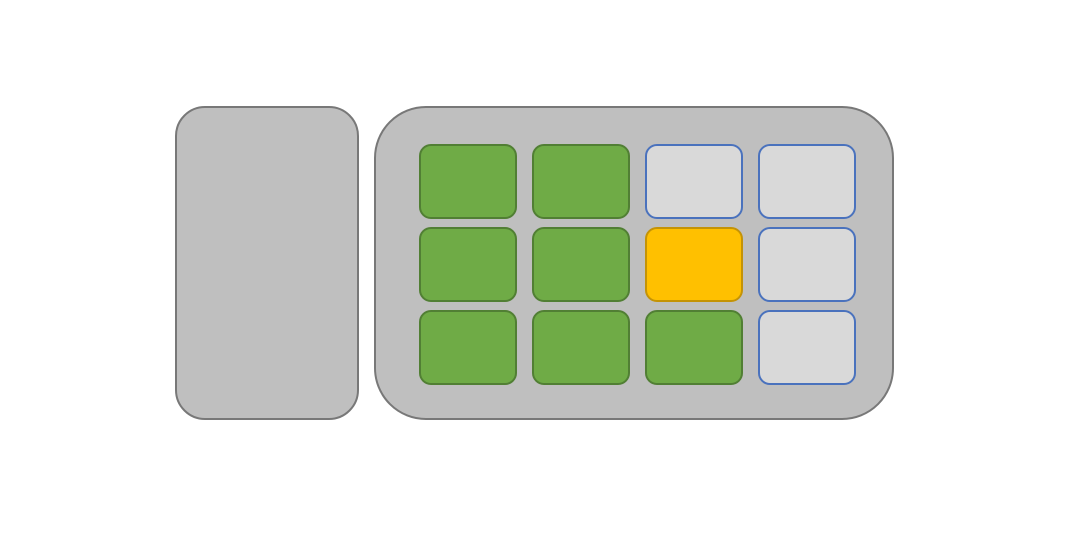 The width and height of the screenshot is (1071, 554). Describe the element at coordinates (694, 264) in the screenshot. I see `highlight-tile` at that location.